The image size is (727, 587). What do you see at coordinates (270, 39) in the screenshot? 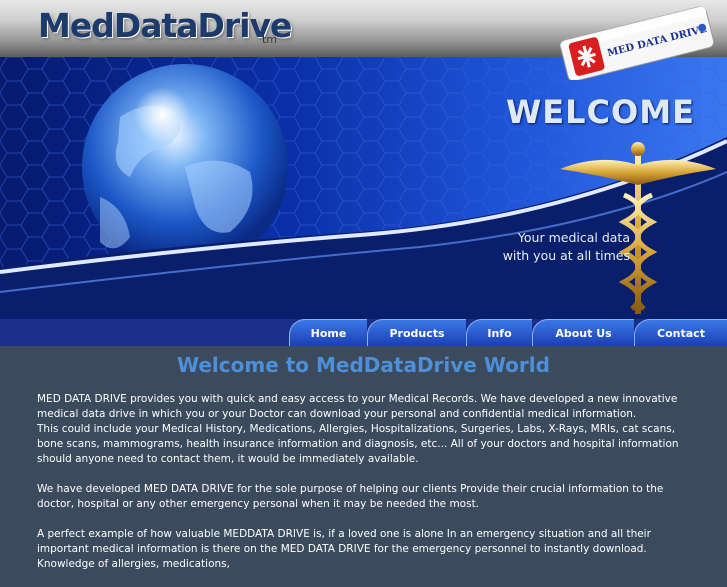
I see `trademark-mark: tm` at bounding box center [270, 39].